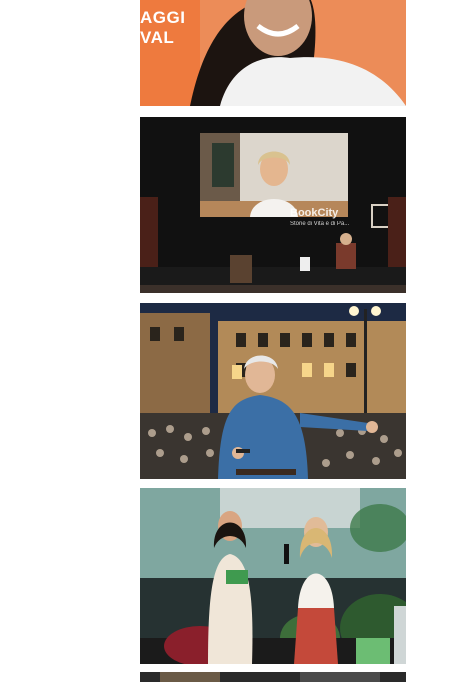 Image resolution: width=476 pixels, height=682 pixels. Describe the element at coordinates (314, 213) in the screenshot. I see `stage-brand-text: BookCity` at that location.